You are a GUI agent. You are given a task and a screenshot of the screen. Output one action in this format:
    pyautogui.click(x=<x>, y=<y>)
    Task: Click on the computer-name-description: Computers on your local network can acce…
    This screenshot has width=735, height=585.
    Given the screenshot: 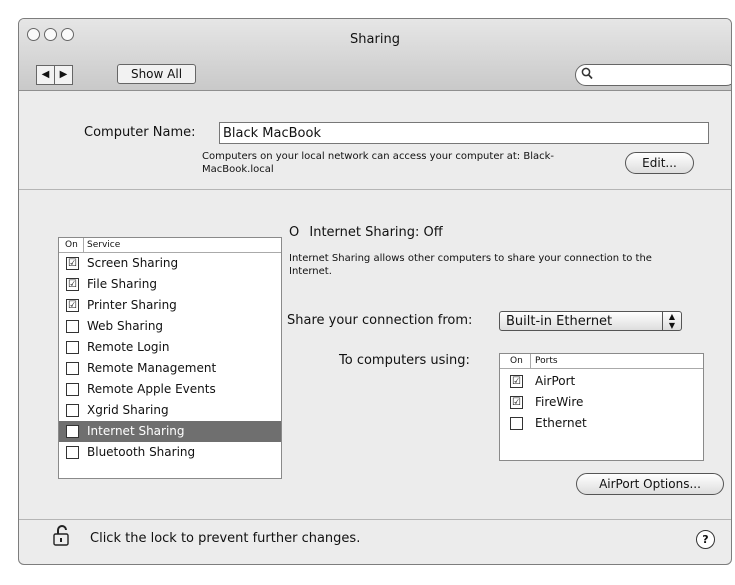 What is the action you would take?
    pyautogui.click(x=378, y=163)
    